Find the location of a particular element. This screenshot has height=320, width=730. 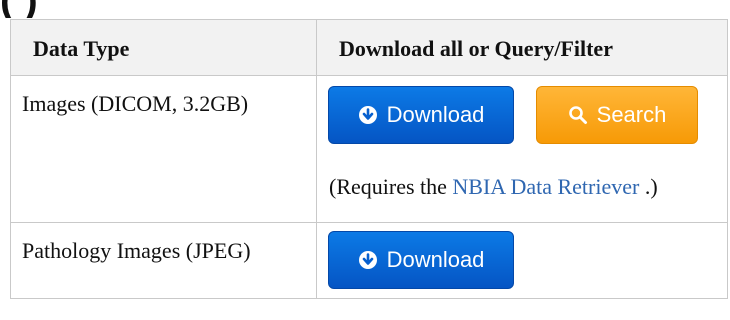

data-type-label: Images (DICOM, 3.2GB) is located at coordinates (135, 103).